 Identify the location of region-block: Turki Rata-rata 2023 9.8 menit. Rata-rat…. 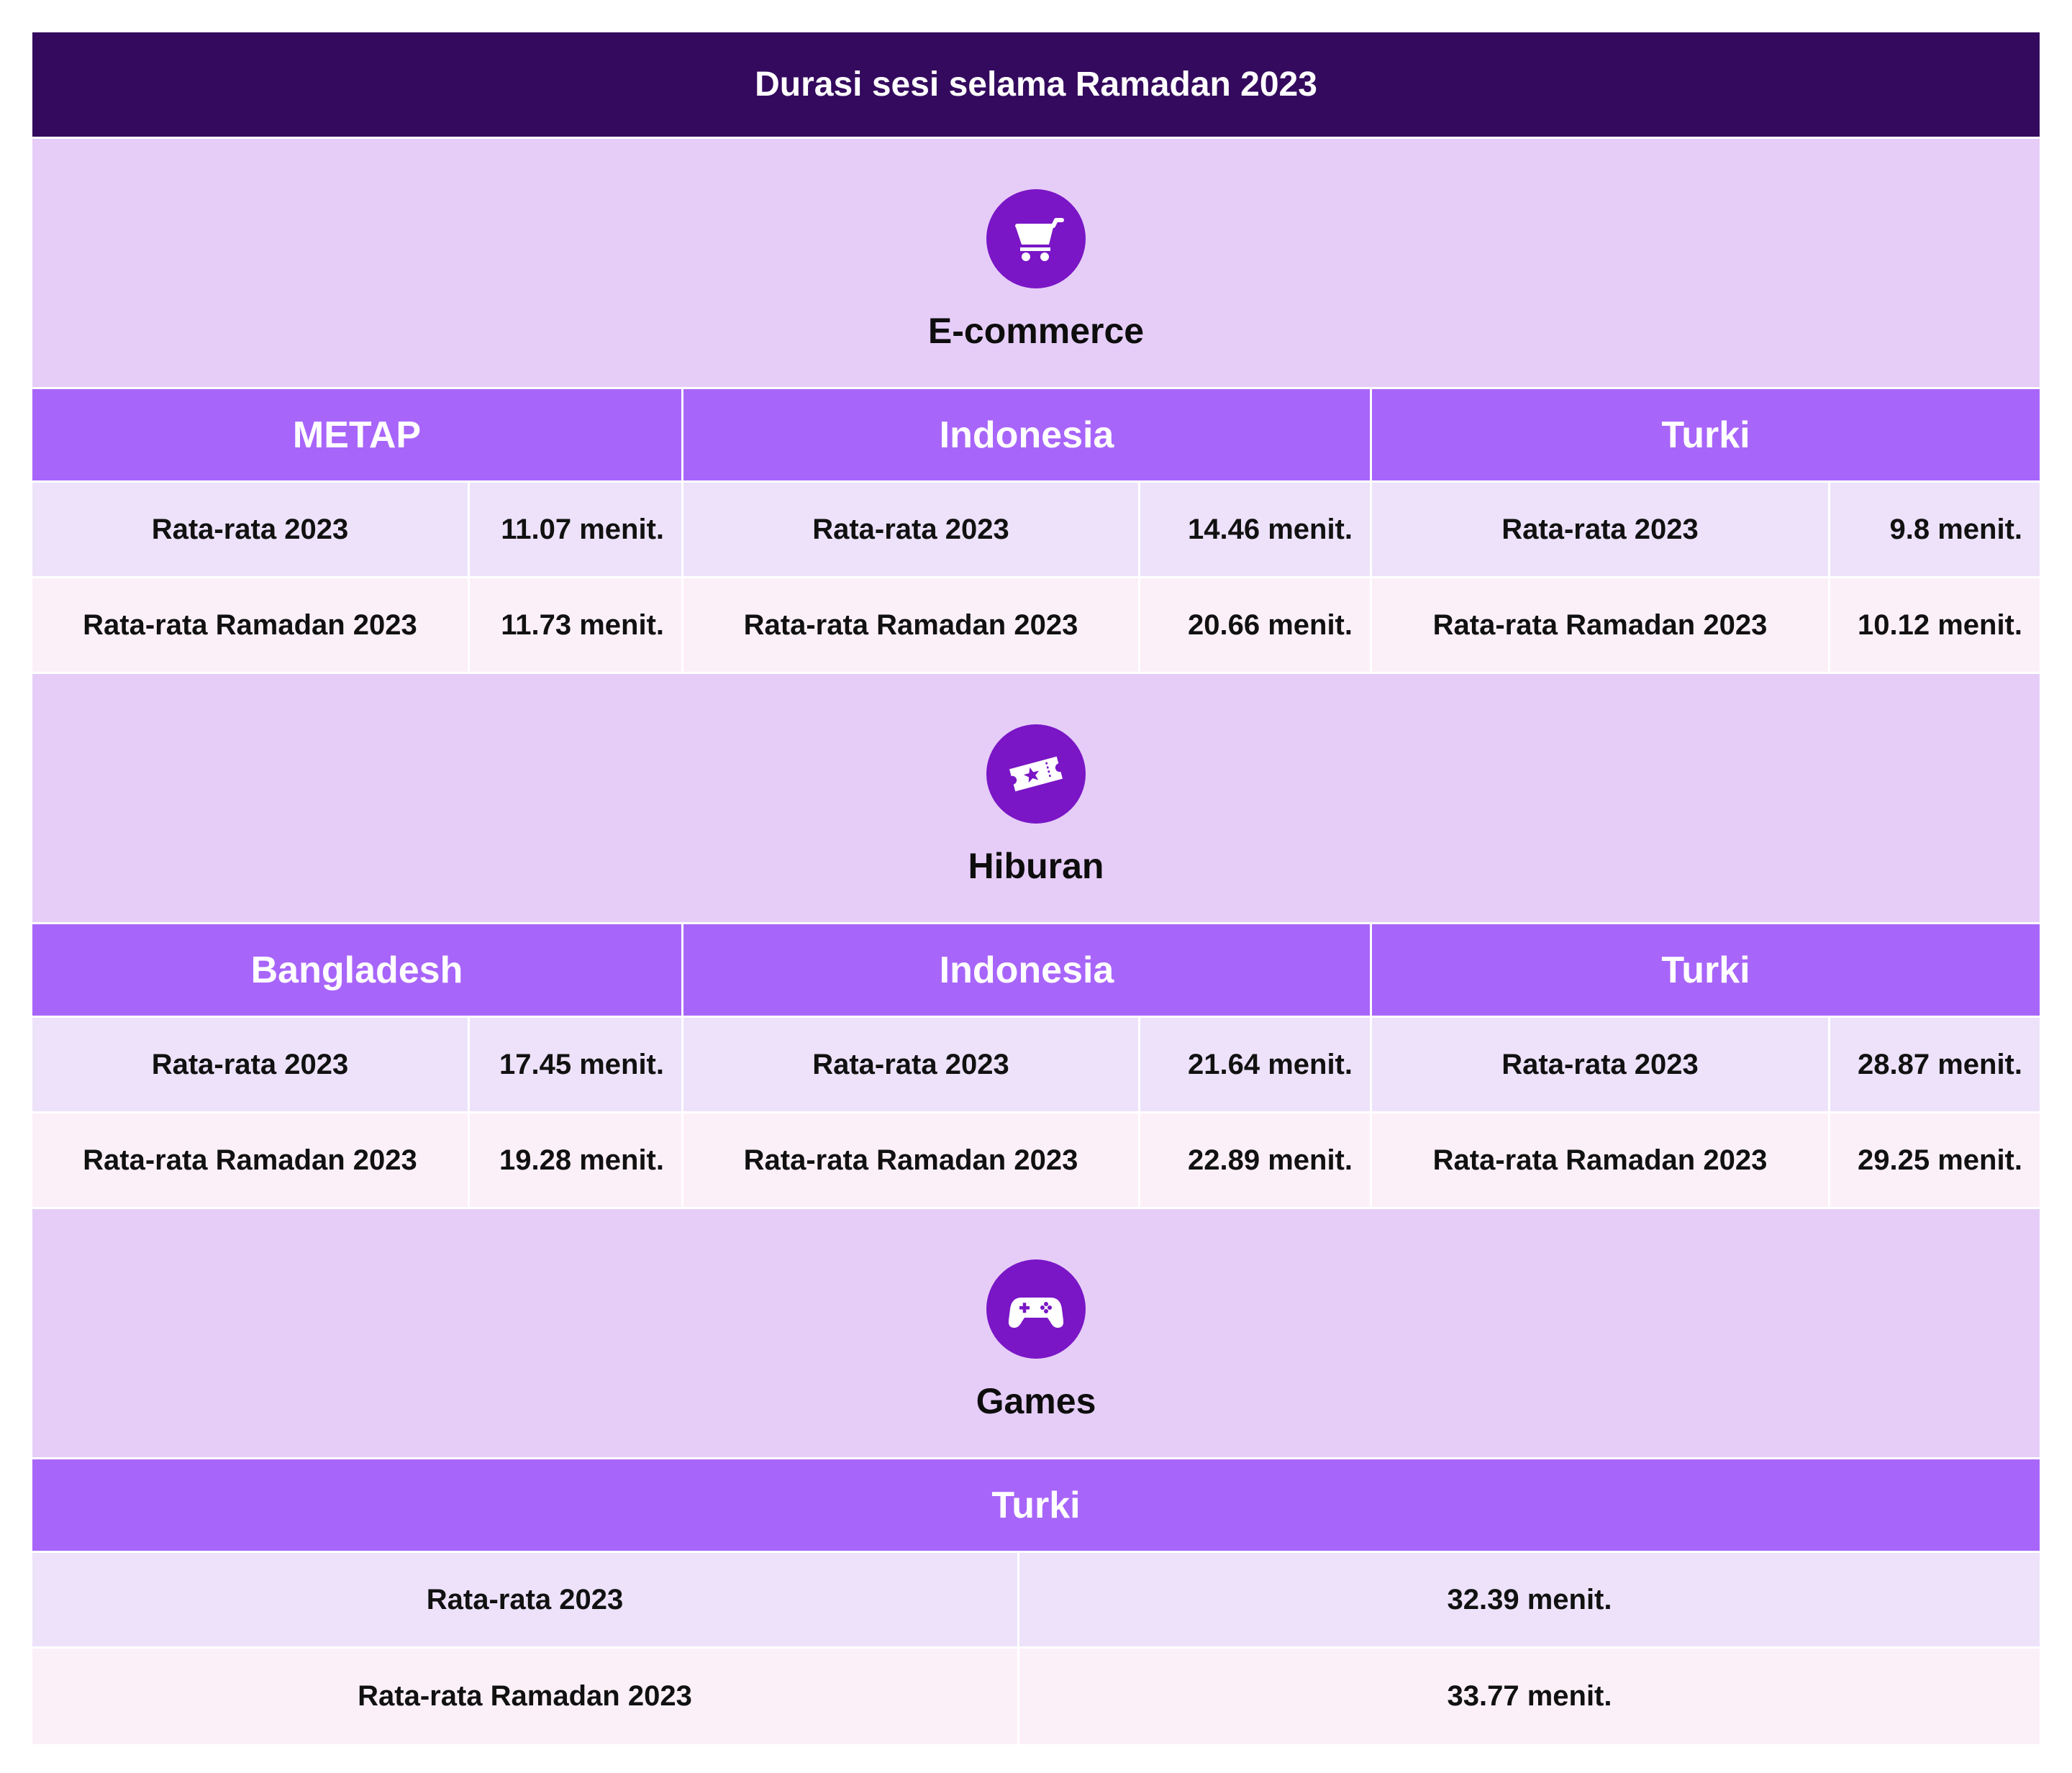
(1706, 531).